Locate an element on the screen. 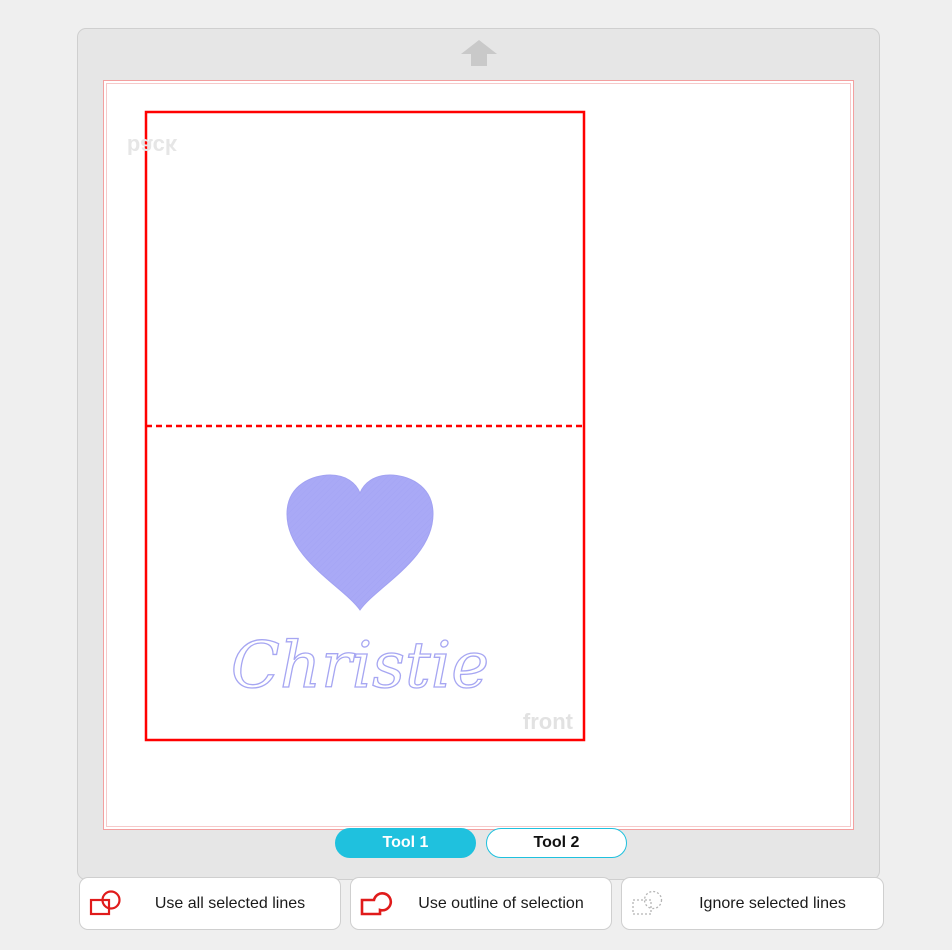 This screenshot has height=950, width=952. tab-tool-1: Tool 1 is located at coordinates (405, 843).